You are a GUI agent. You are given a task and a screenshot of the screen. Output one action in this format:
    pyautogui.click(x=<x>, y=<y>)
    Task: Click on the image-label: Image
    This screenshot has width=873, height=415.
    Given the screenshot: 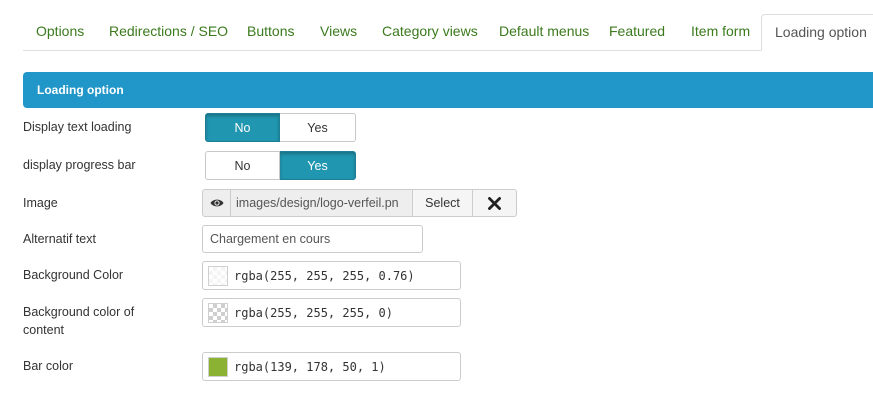 What is the action you would take?
    pyautogui.click(x=40, y=203)
    